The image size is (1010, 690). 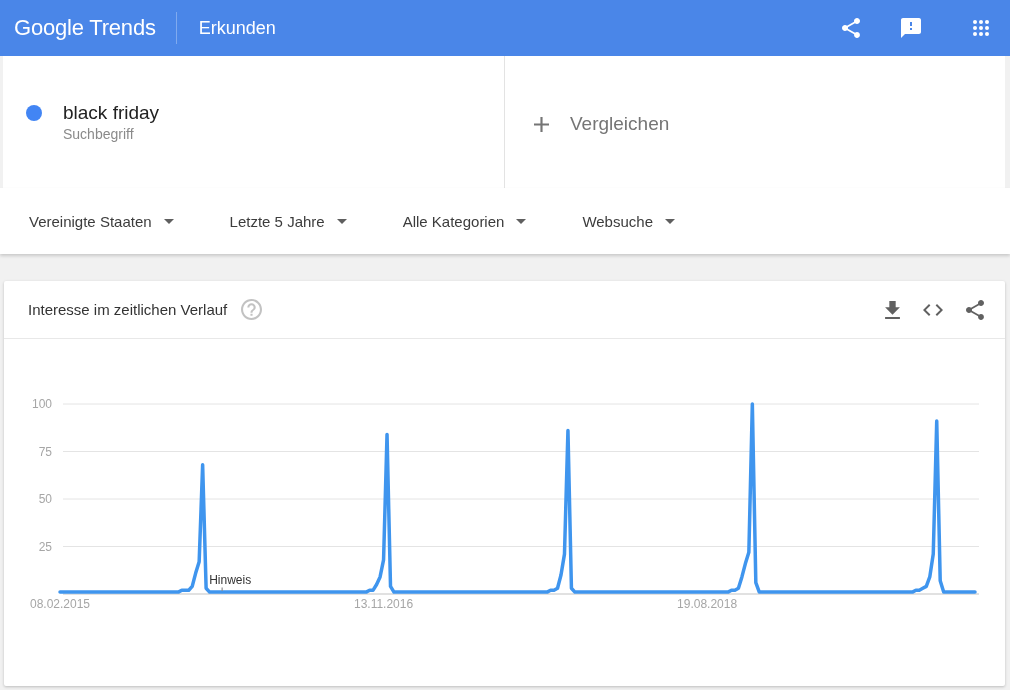 What do you see at coordinates (45, 546) in the screenshot?
I see `y-axis-label: 25` at bounding box center [45, 546].